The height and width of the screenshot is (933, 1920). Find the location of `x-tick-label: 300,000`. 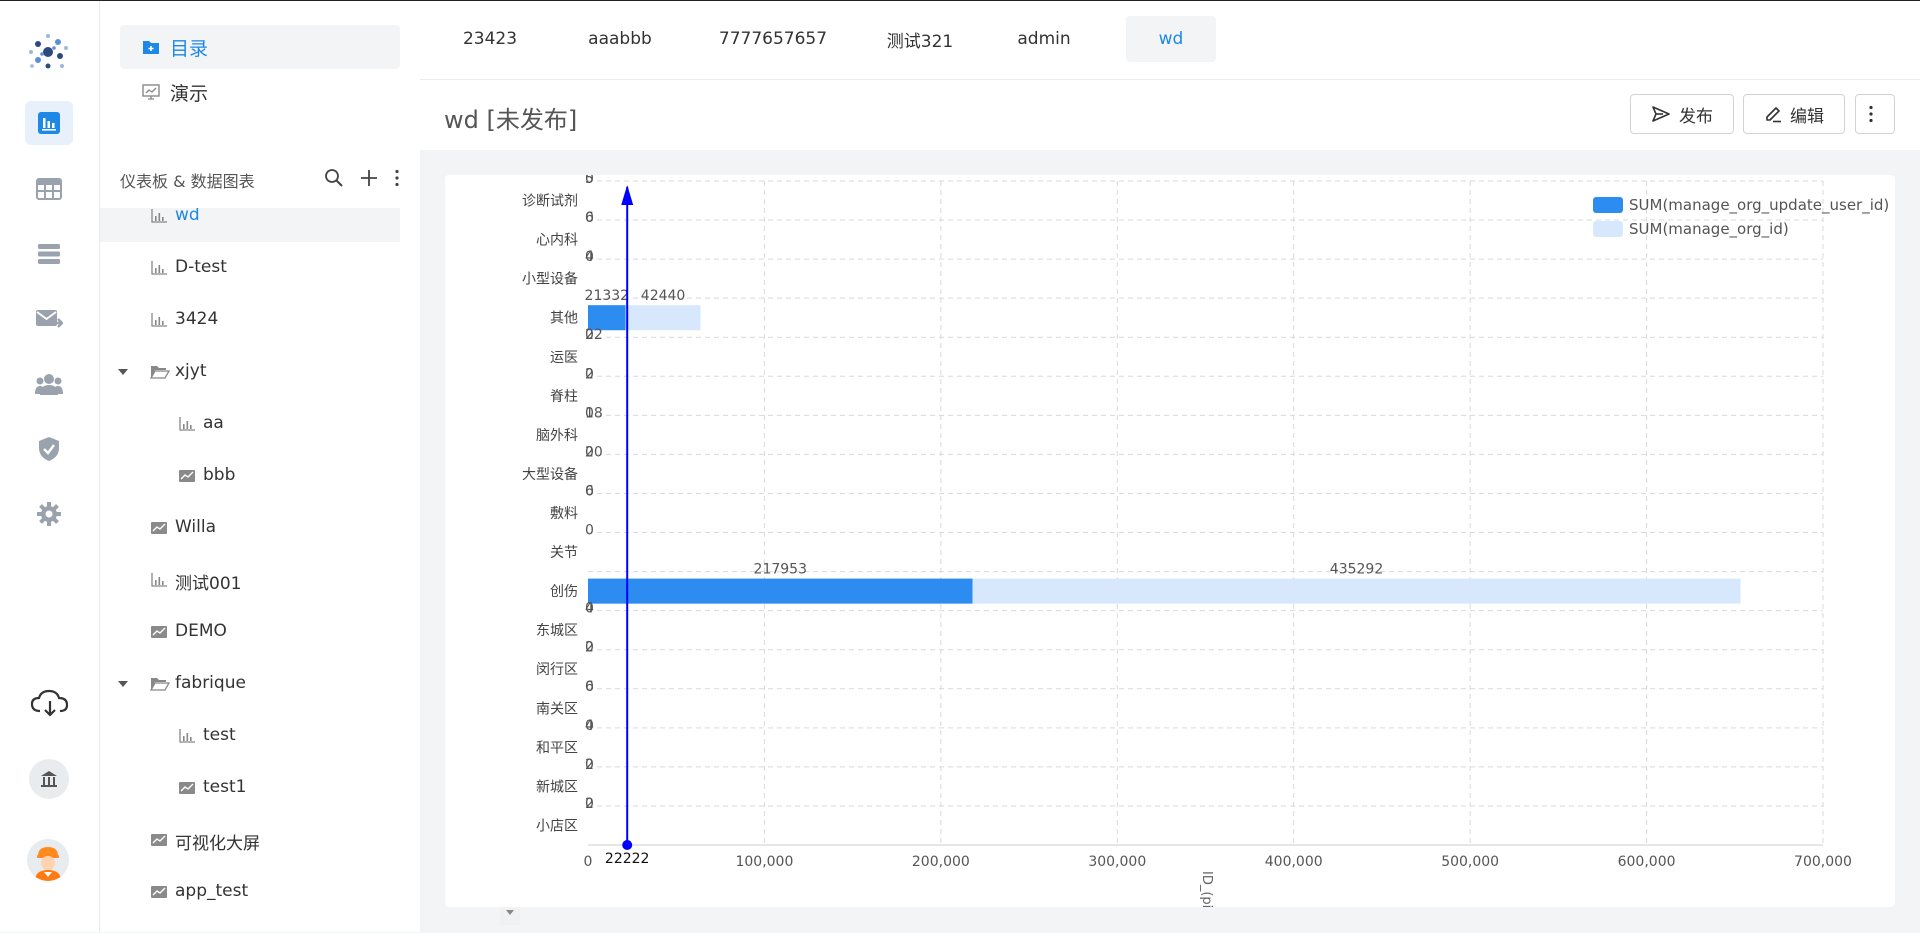

x-tick-label: 300,000 is located at coordinates (1117, 862).